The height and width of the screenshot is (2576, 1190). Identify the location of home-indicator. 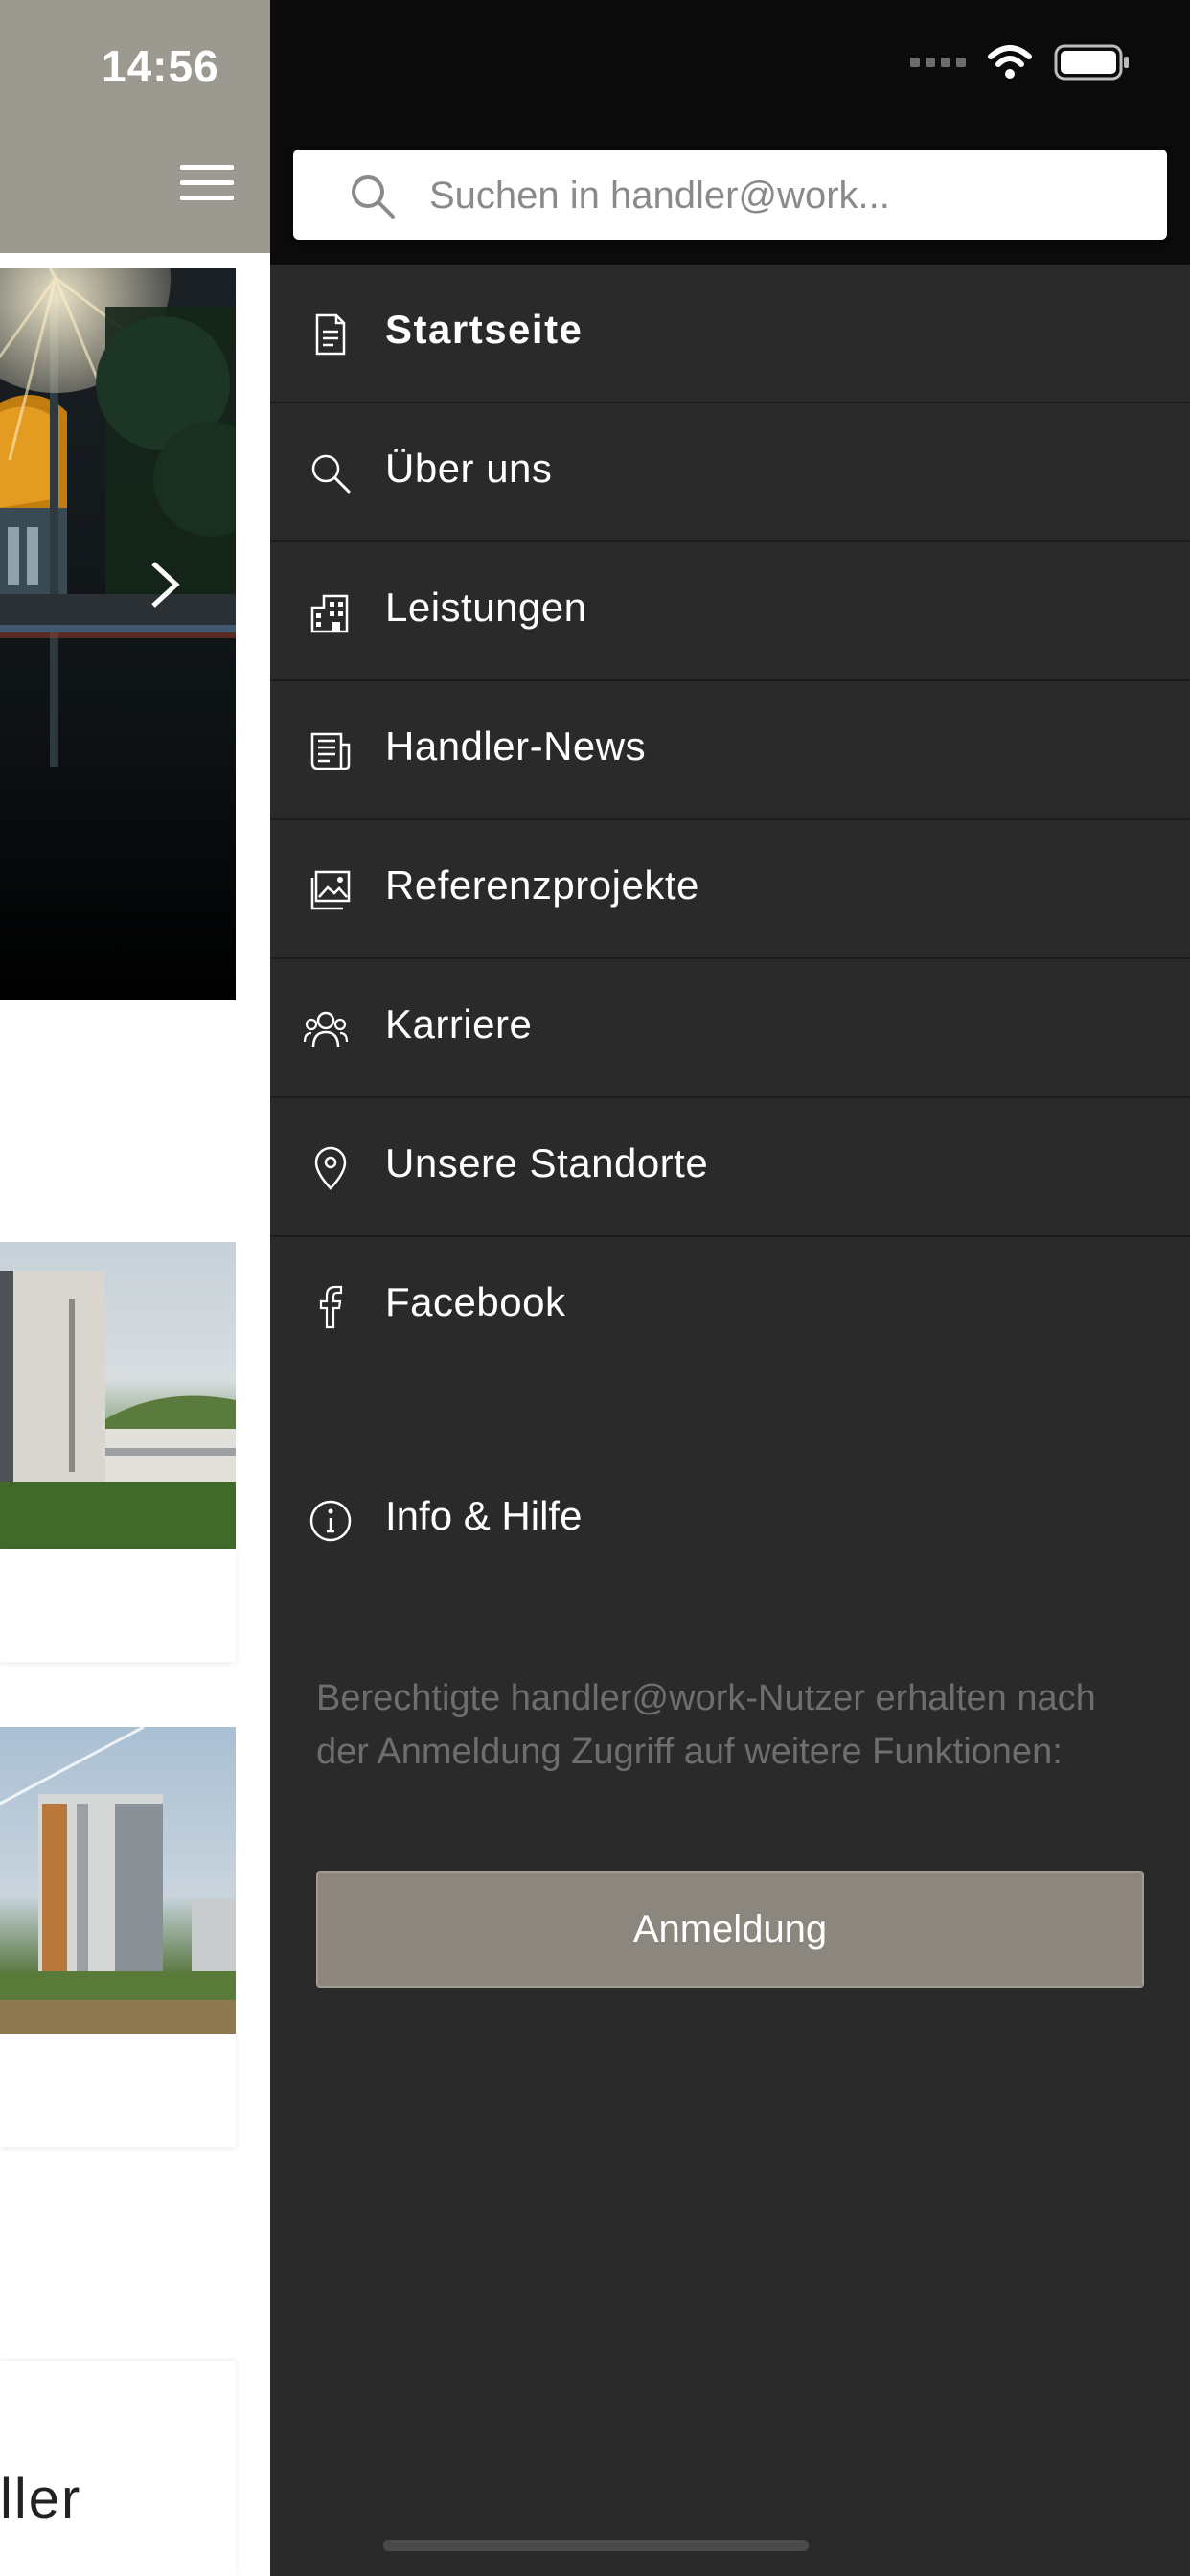
(596, 2545).